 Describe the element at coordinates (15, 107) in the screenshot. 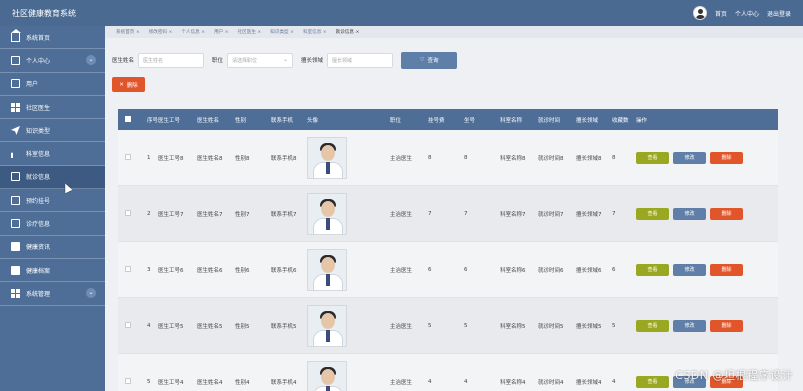

I see `grid-icon` at that location.